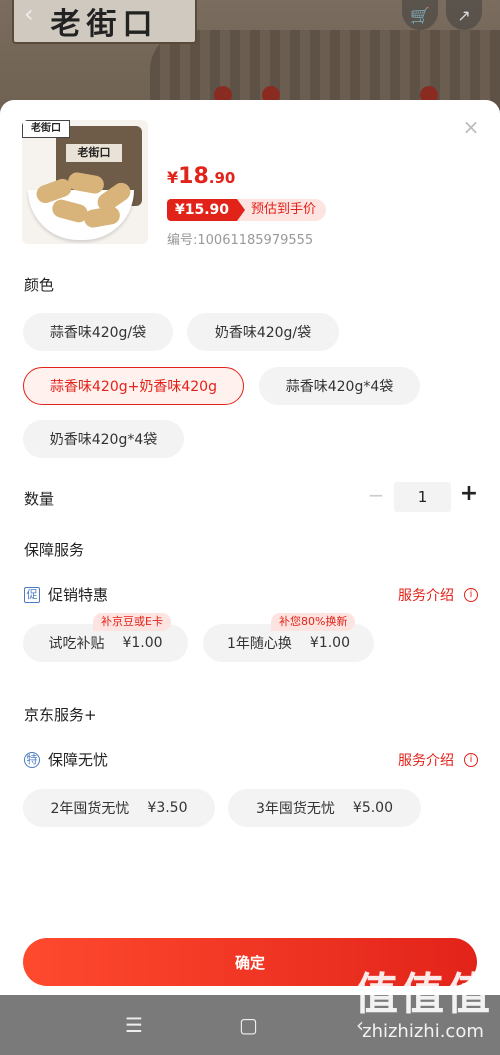  What do you see at coordinates (259, 644) in the screenshot?
I see `option-name: 1年随心换` at bounding box center [259, 644].